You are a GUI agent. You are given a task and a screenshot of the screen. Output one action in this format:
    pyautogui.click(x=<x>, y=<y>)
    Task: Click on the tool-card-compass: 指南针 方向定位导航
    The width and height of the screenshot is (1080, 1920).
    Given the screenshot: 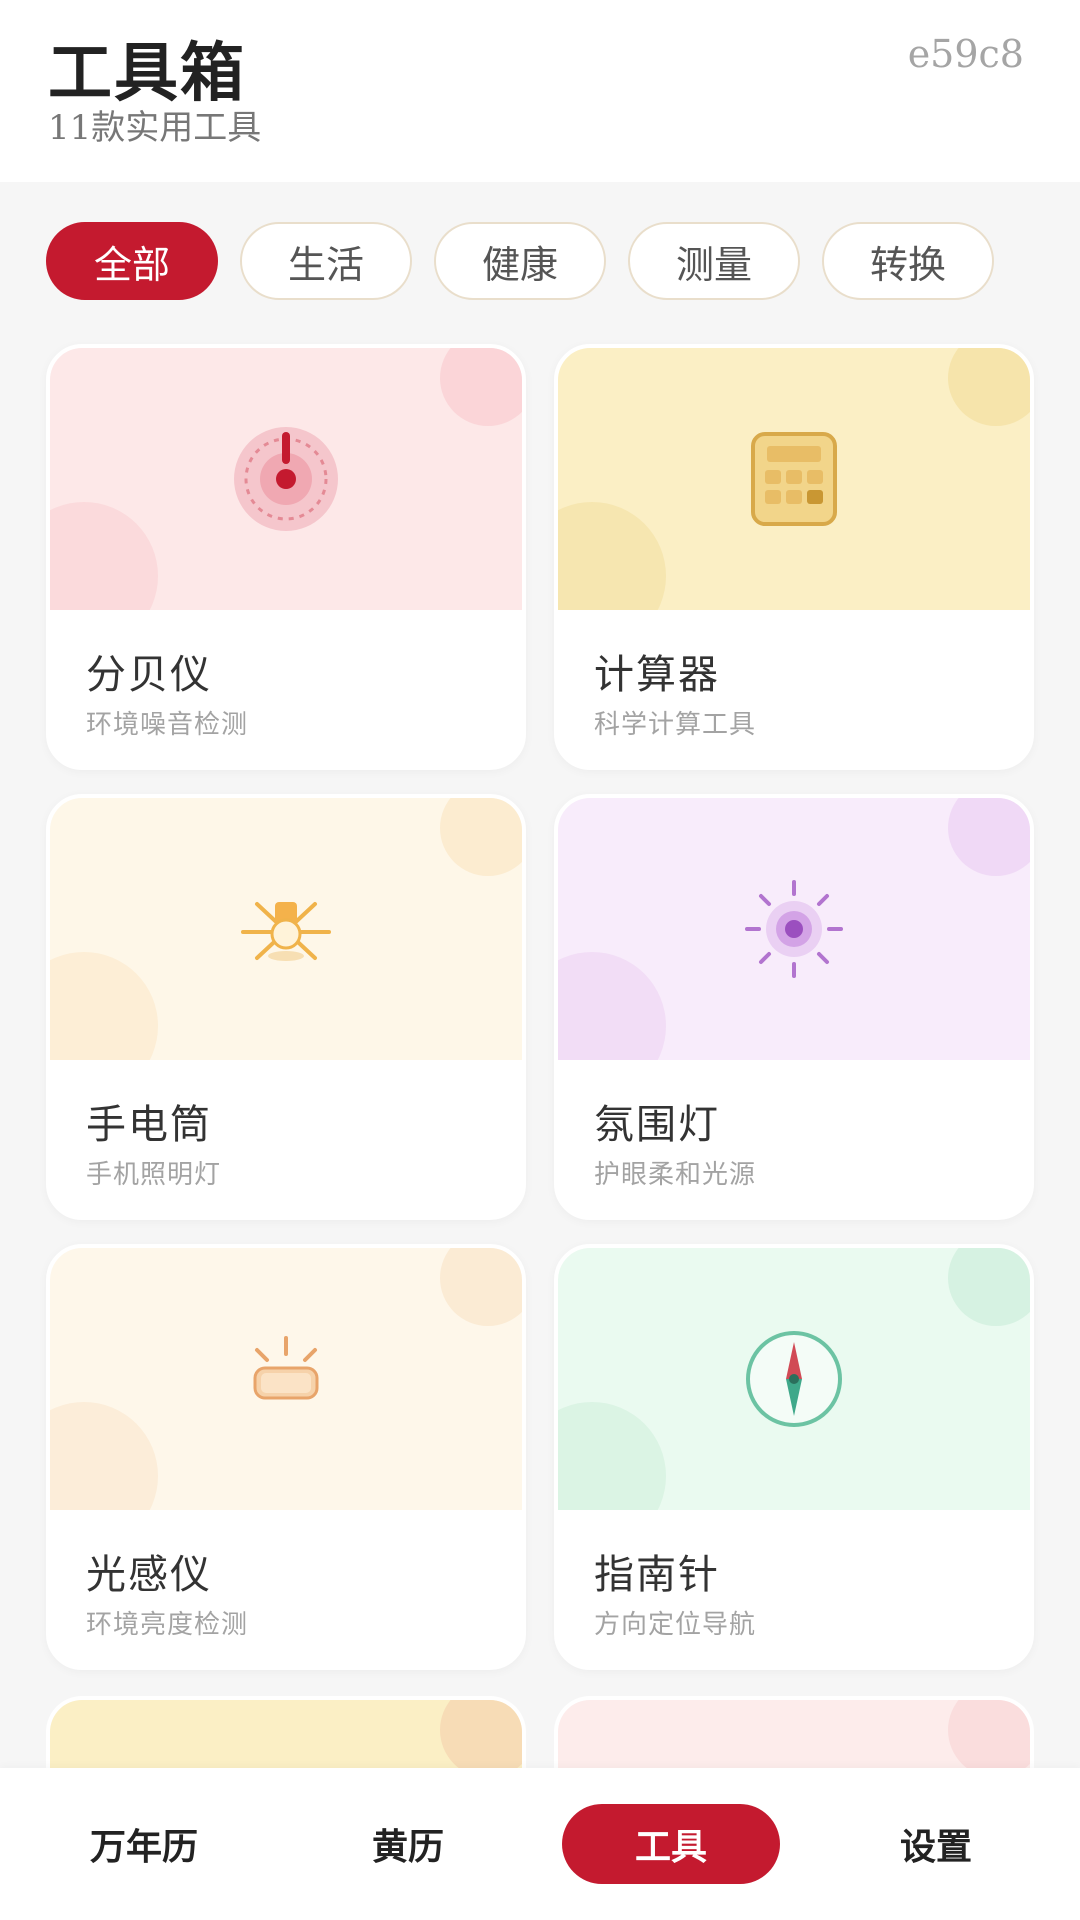 What is the action you would take?
    pyautogui.click(x=794, y=1457)
    